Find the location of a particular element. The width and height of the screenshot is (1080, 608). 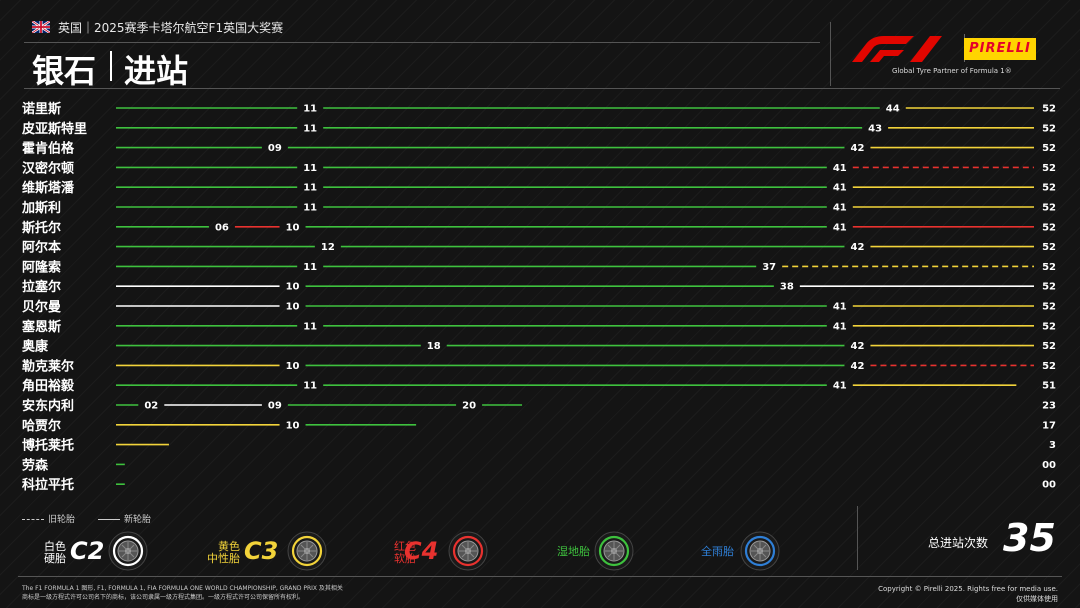

uk-flag-icon is located at coordinates (41, 27).